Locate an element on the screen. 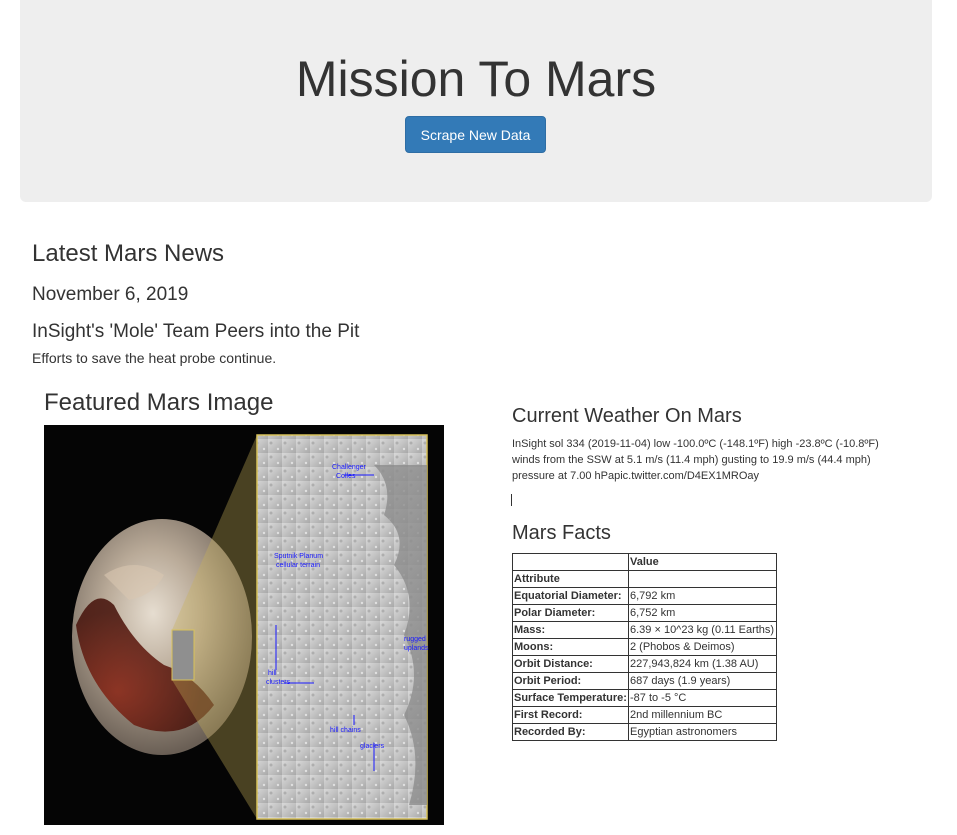 The height and width of the screenshot is (835, 957). fact-value: 6,752 km is located at coordinates (702, 613).